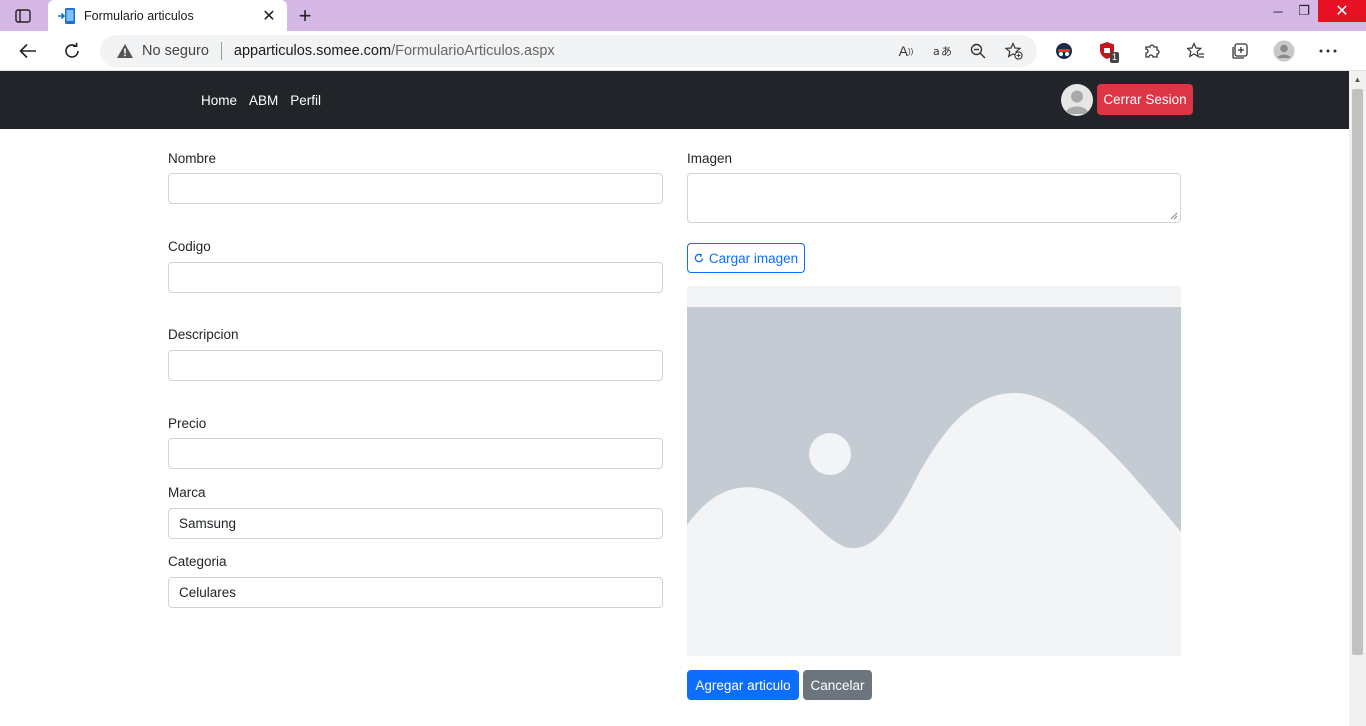 The image size is (1366, 726). I want to click on precio-label: Precio, so click(187, 423).